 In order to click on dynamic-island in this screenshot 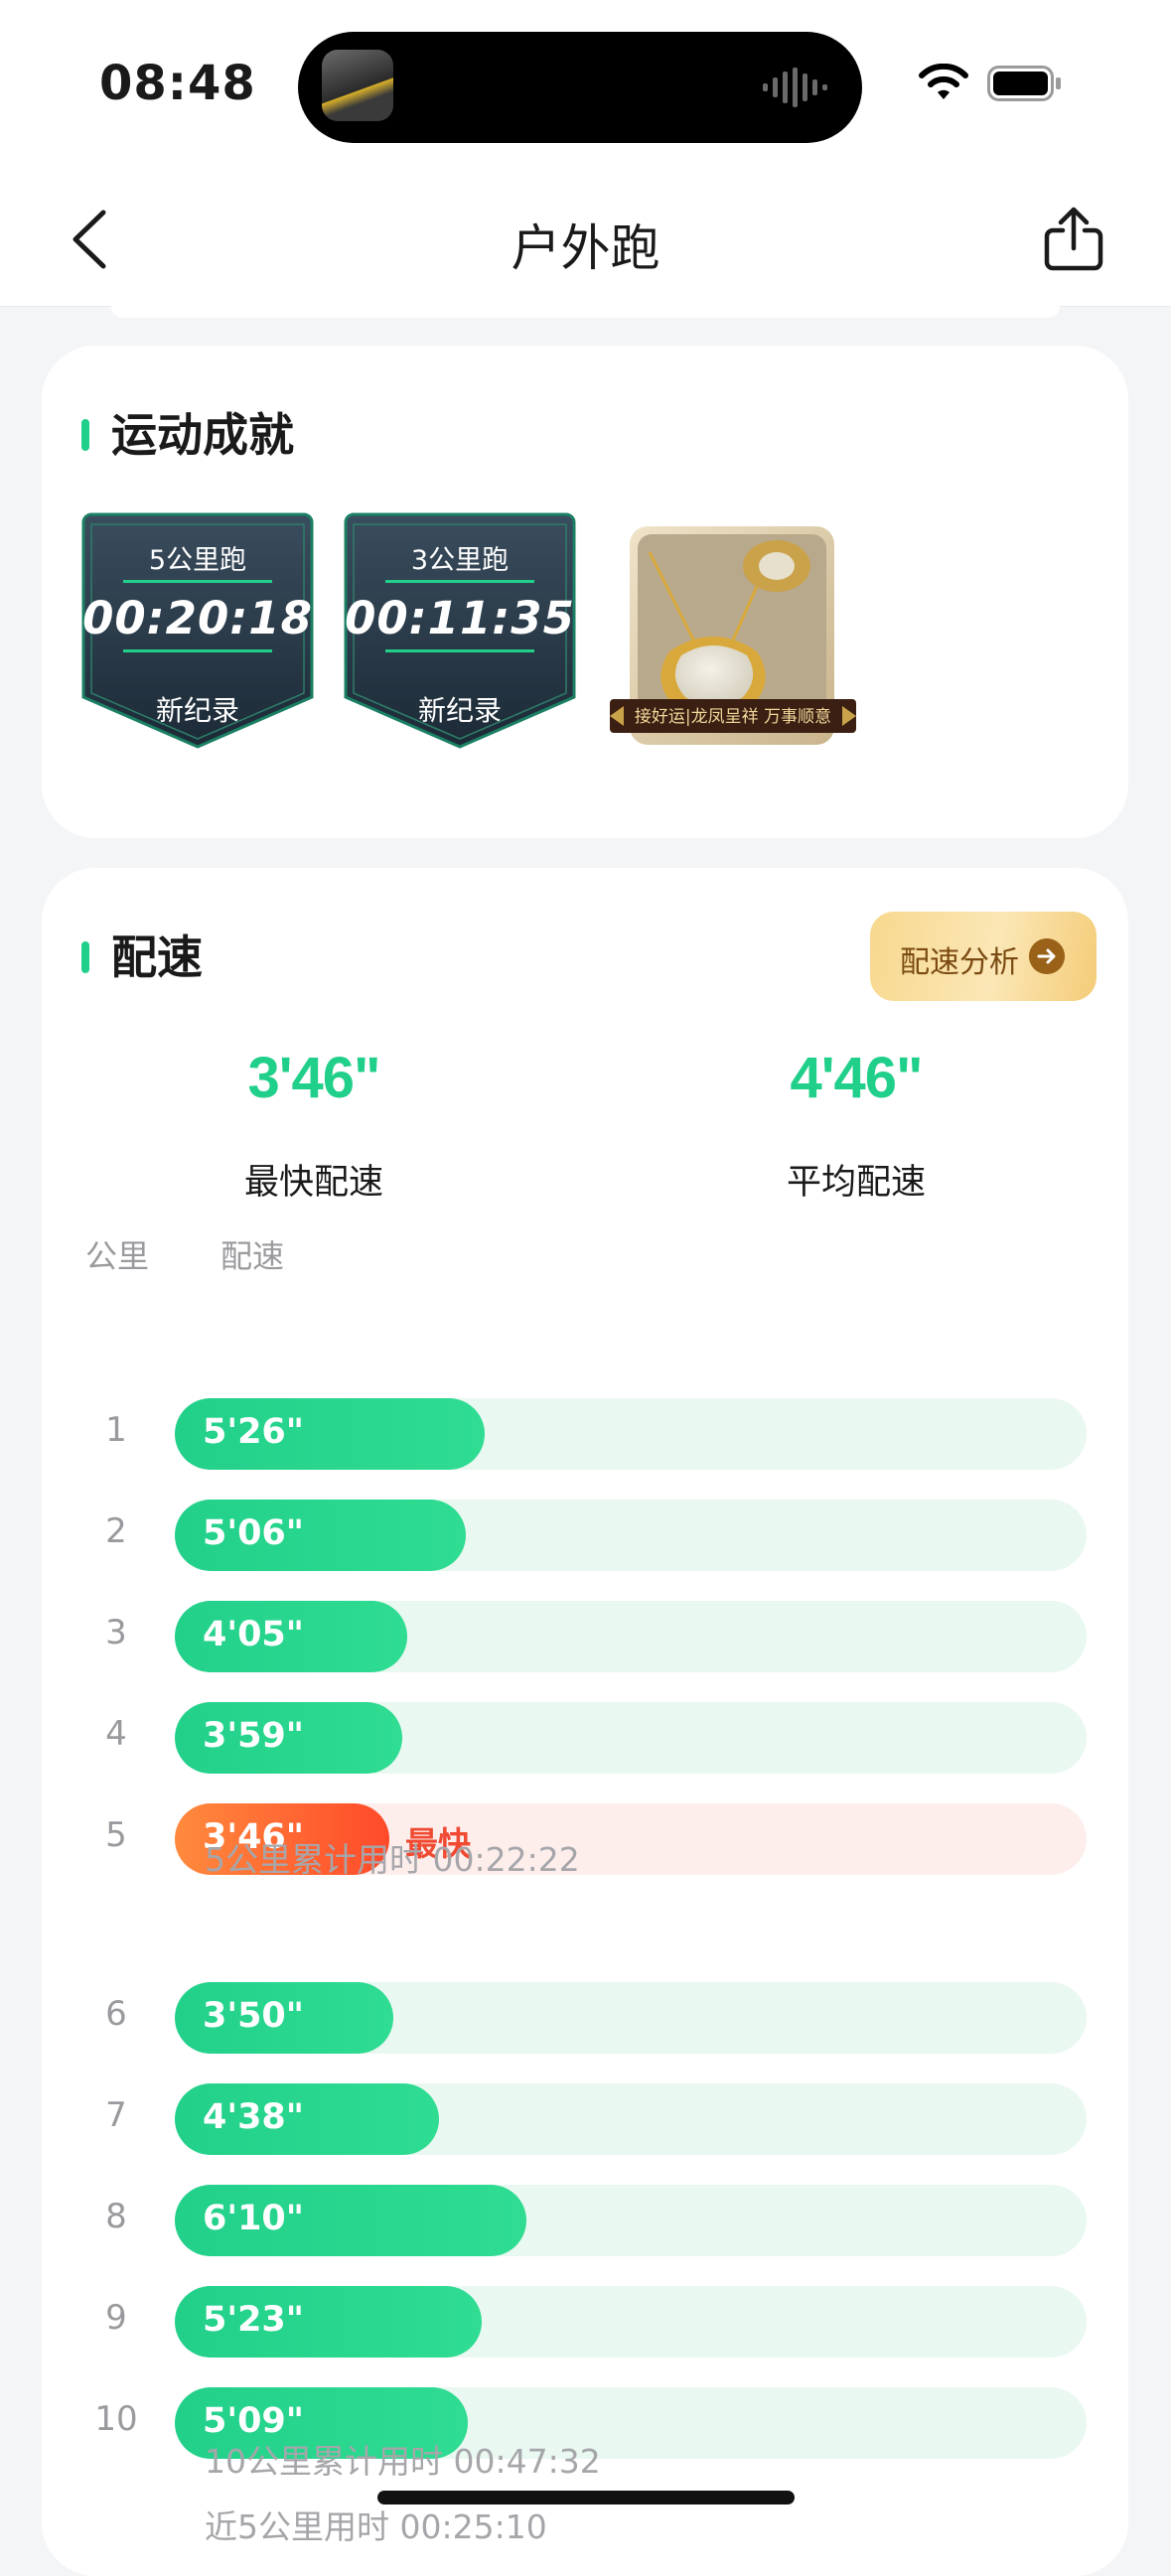, I will do `click(580, 87)`.